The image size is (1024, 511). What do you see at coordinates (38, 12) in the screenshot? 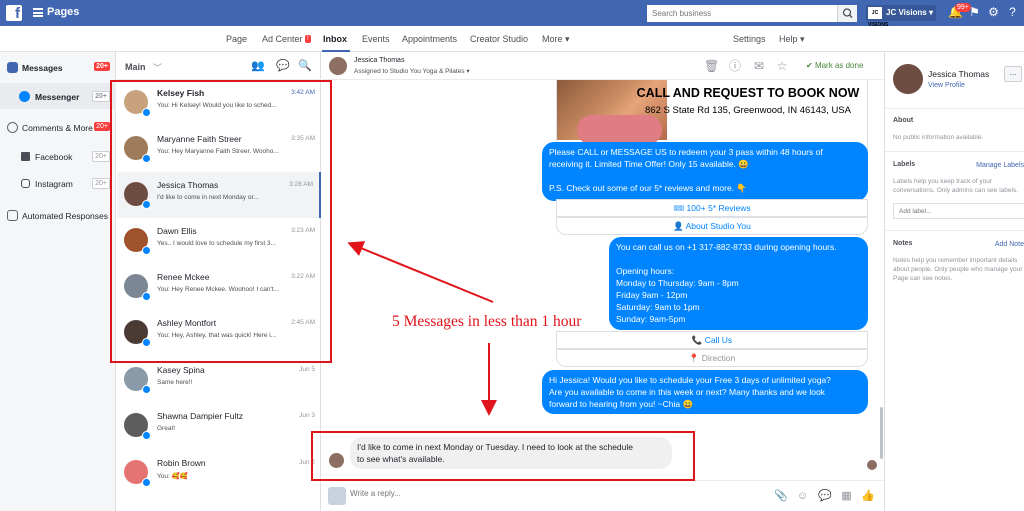
I see `menu-icon` at bounding box center [38, 12].